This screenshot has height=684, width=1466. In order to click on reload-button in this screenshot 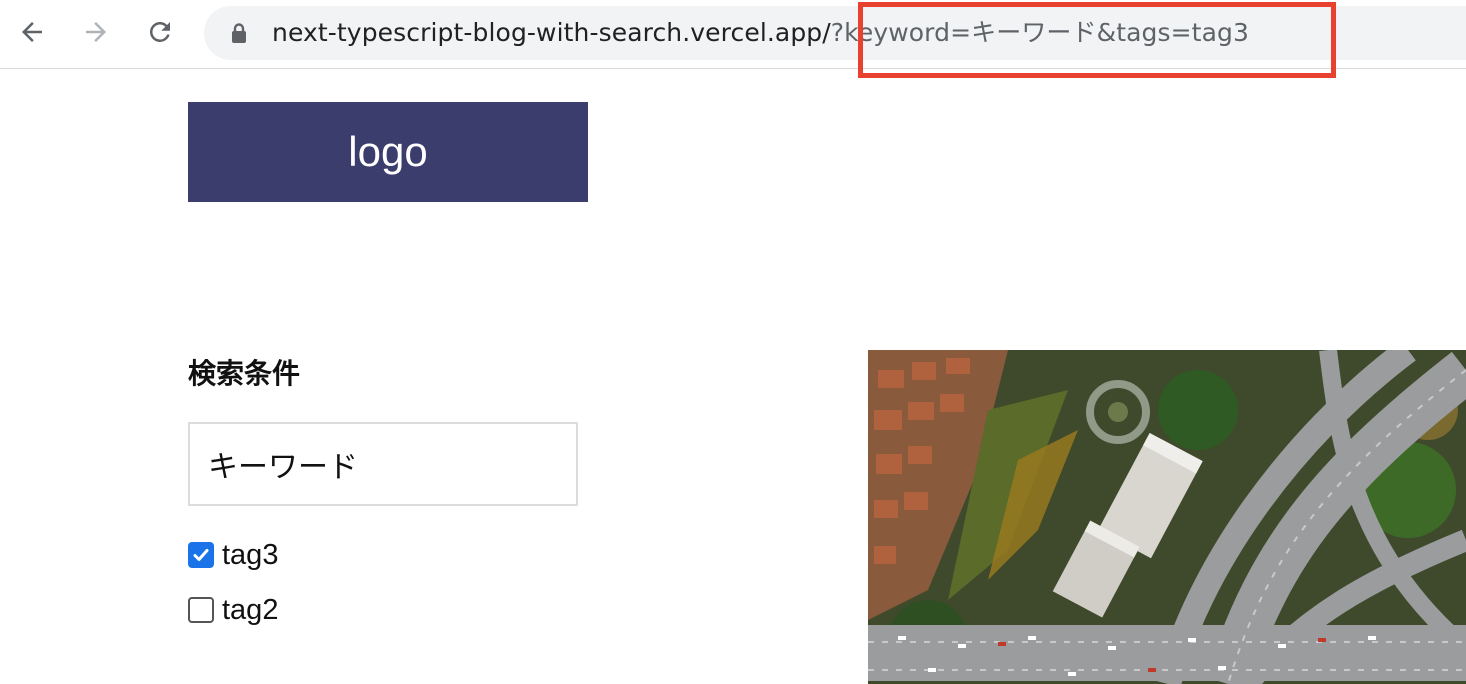, I will do `click(160, 32)`.